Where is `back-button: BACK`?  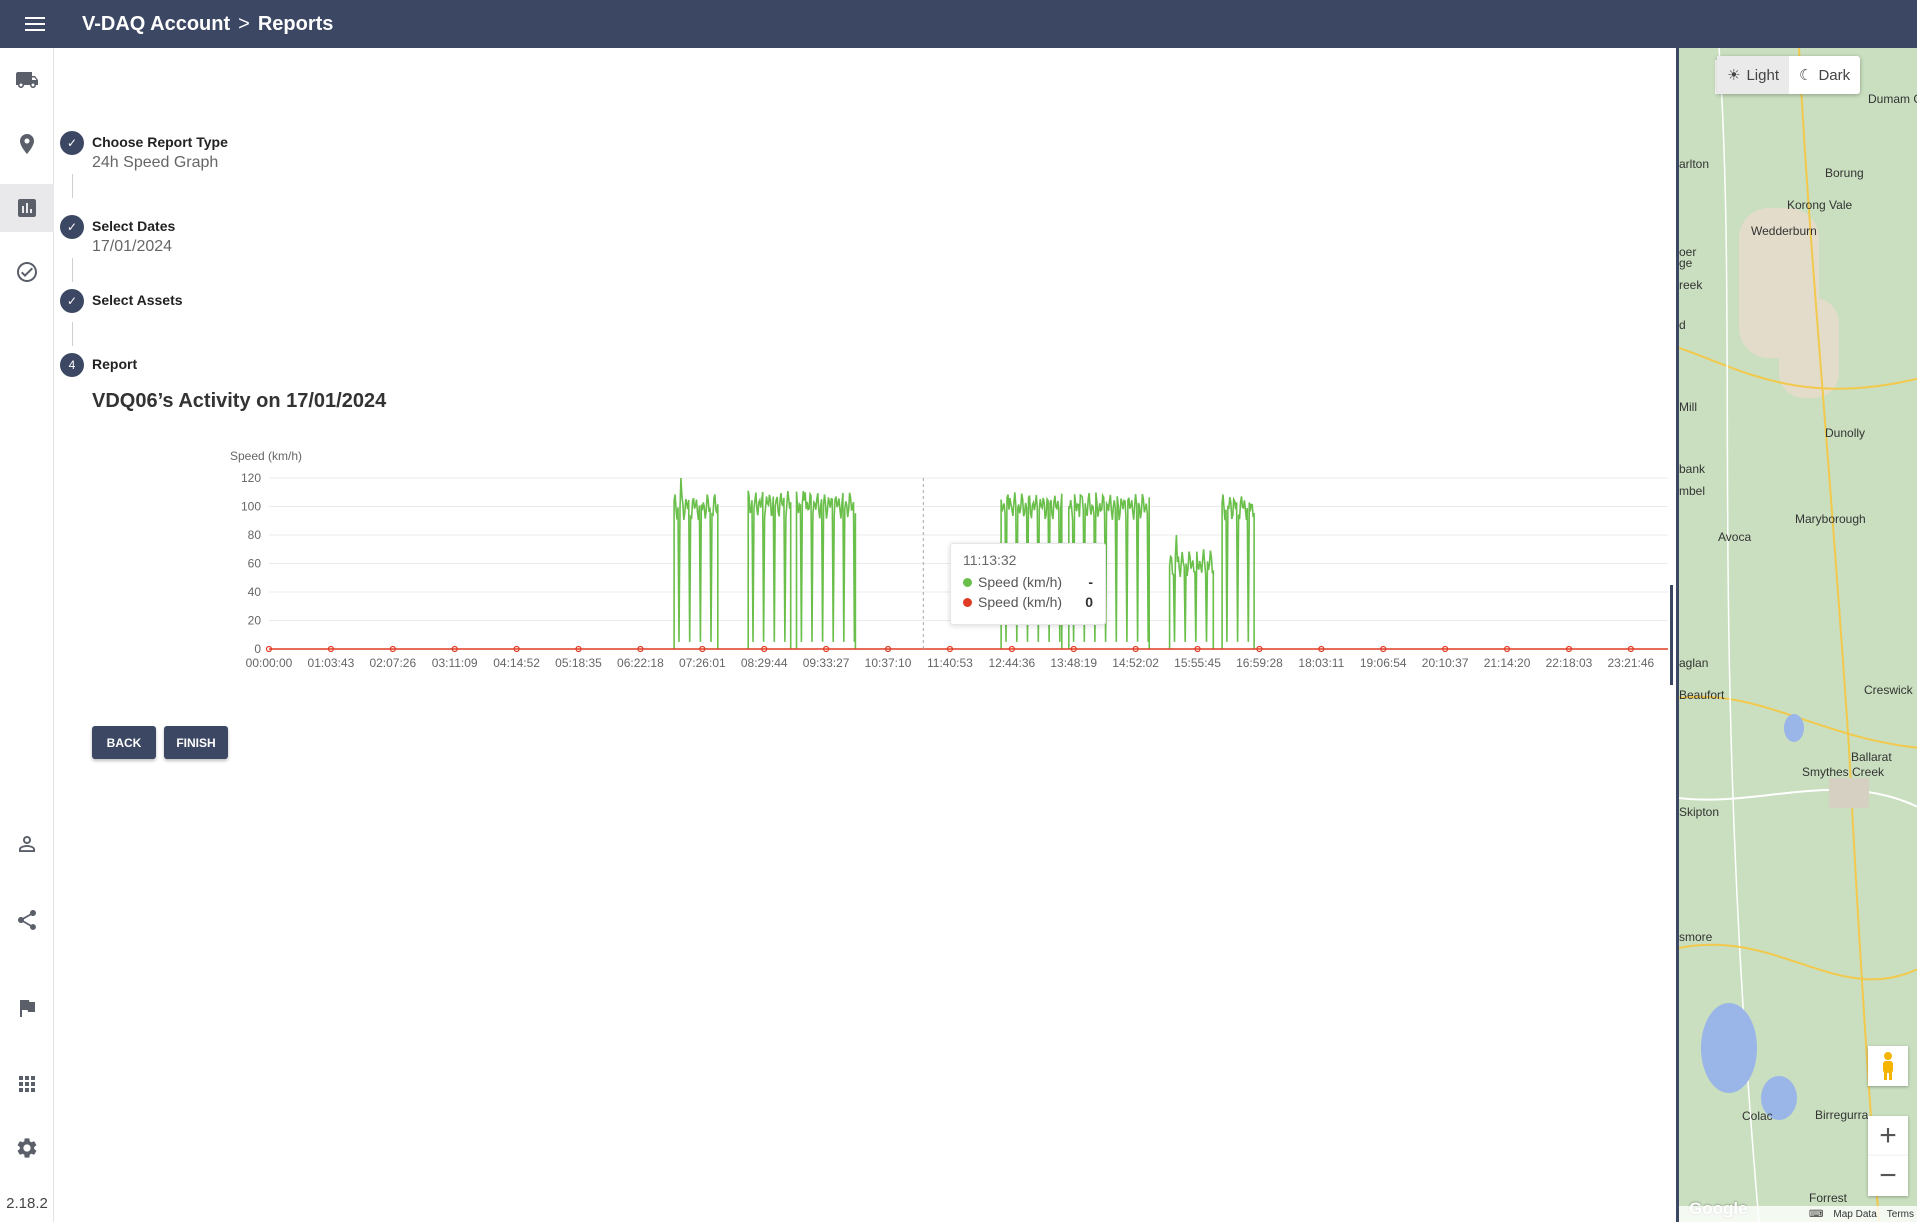 back-button: BACK is located at coordinates (124, 742).